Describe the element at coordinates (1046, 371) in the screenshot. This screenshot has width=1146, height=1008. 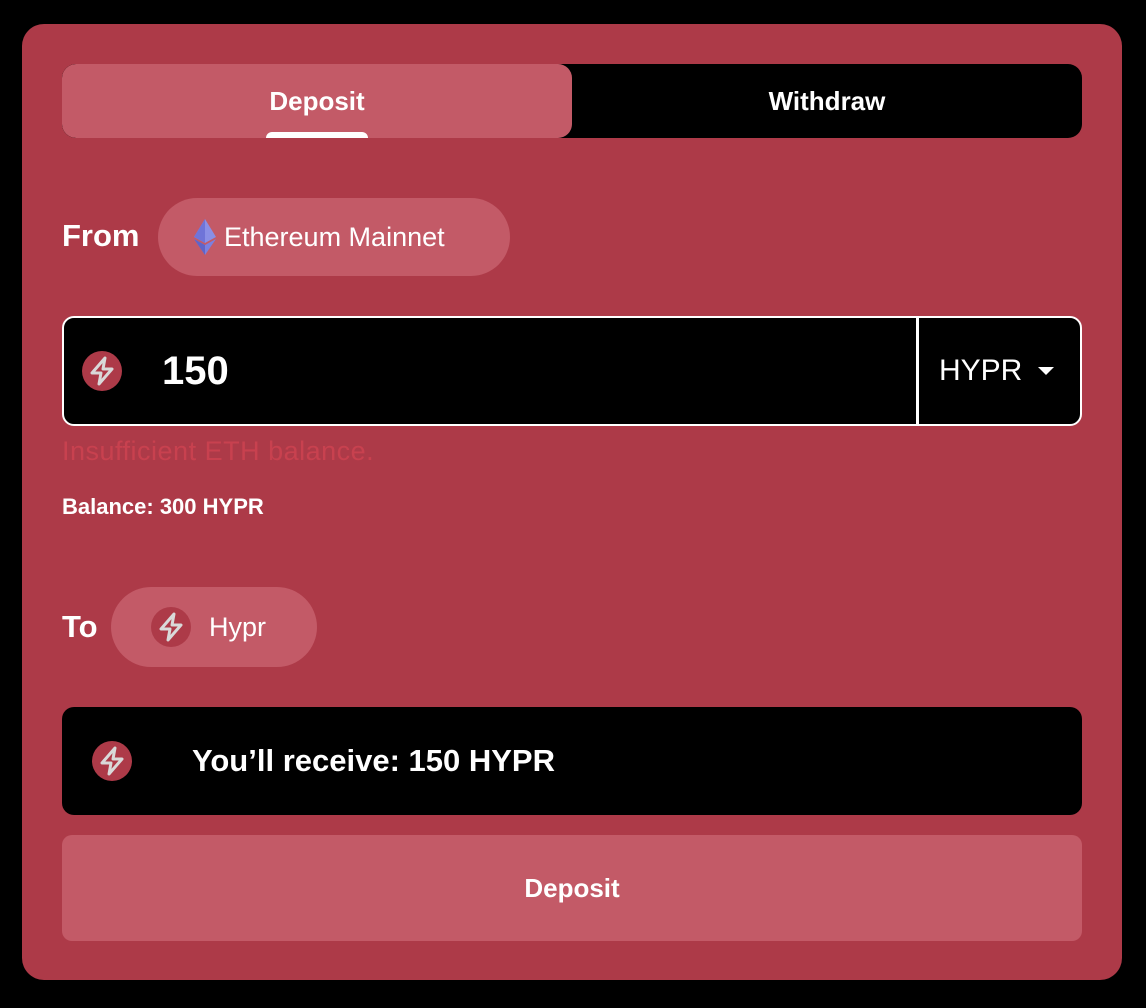
I see `chevron-down-icon` at that location.